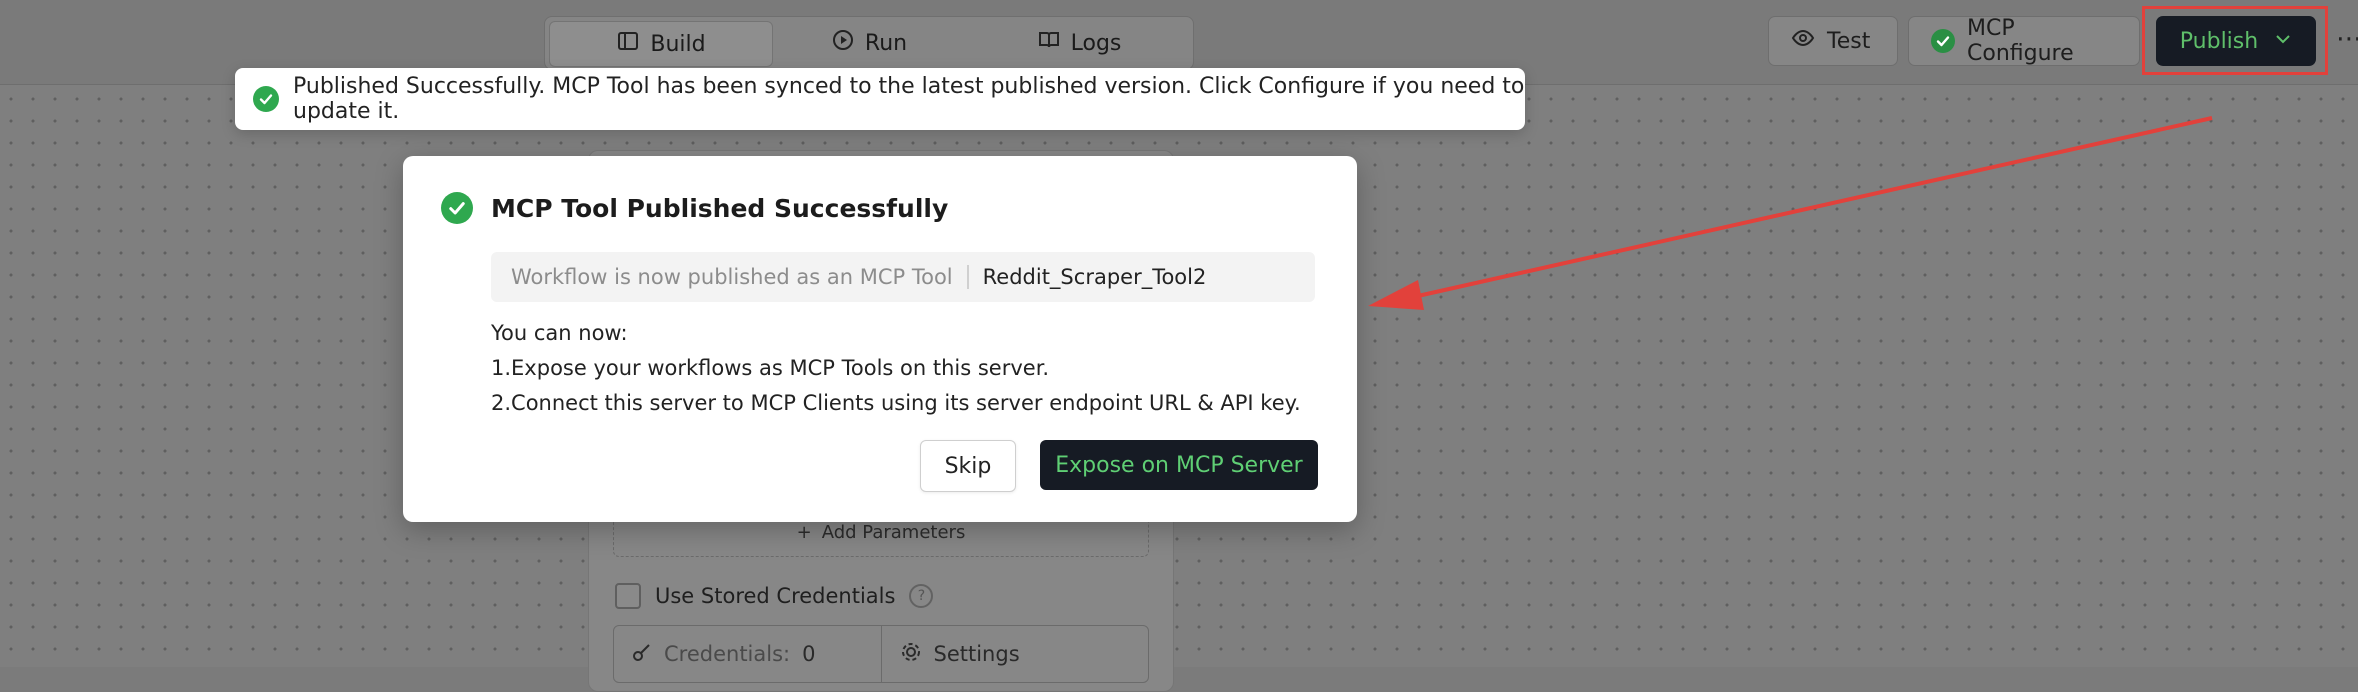 The height and width of the screenshot is (692, 2358). What do you see at coordinates (1790, 213) in the screenshot?
I see `annotation-arrow` at bounding box center [1790, 213].